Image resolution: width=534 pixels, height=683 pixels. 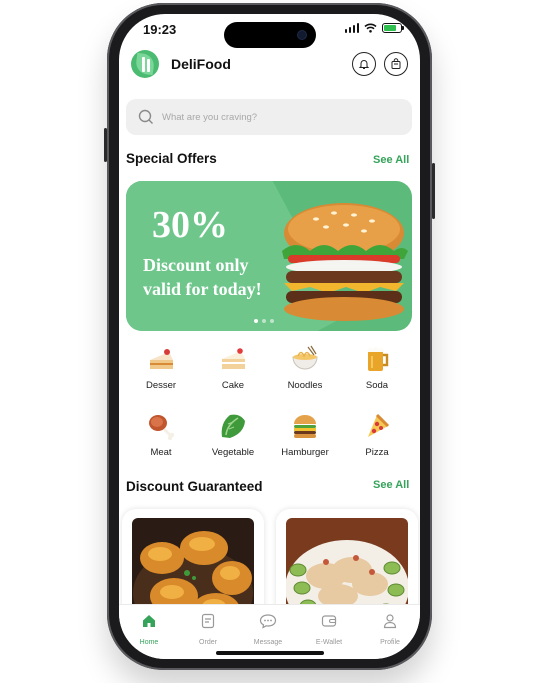 What do you see at coordinates (329, 621) in the screenshot?
I see `wallet-icon` at bounding box center [329, 621].